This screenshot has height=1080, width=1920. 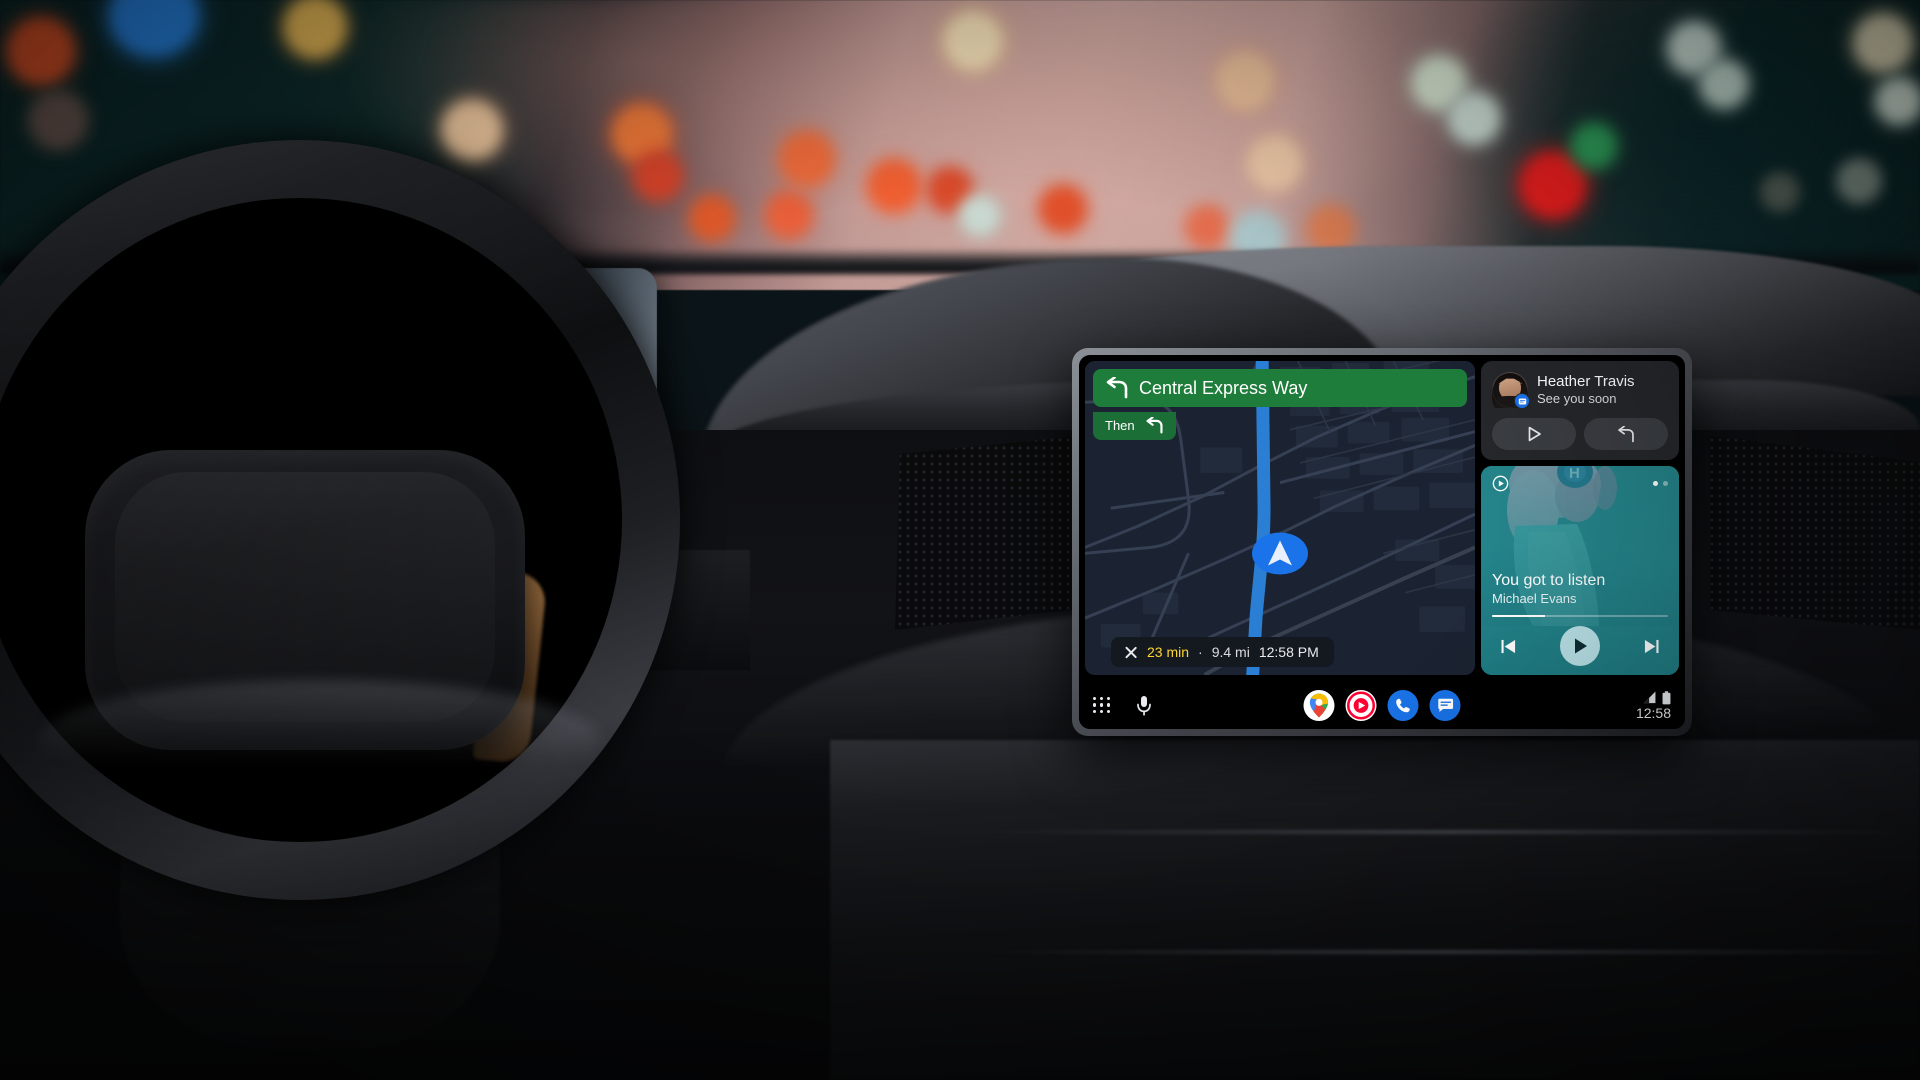 What do you see at coordinates (1288, 652) in the screenshot?
I see `eta-arrival-time: 12:58 PM` at bounding box center [1288, 652].